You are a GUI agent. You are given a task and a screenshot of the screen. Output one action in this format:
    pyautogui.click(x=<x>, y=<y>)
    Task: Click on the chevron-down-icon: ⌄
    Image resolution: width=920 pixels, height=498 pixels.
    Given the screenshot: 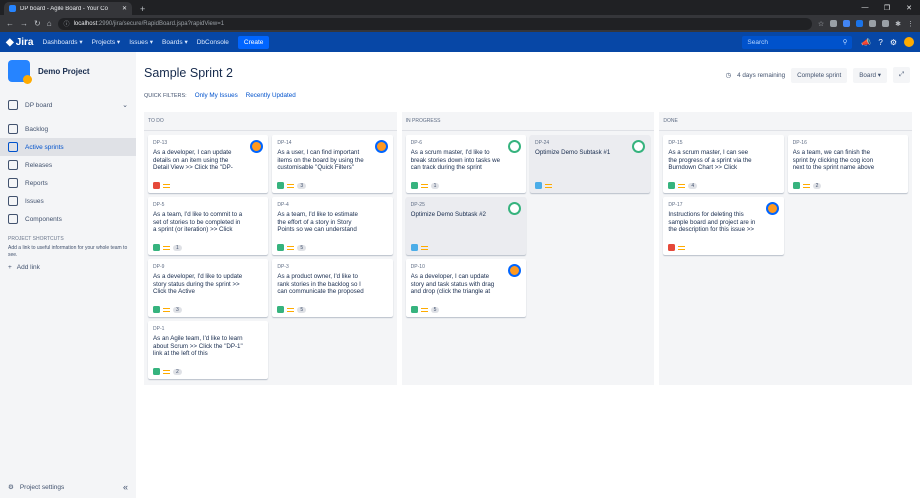 What is the action you would take?
    pyautogui.click(x=125, y=105)
    